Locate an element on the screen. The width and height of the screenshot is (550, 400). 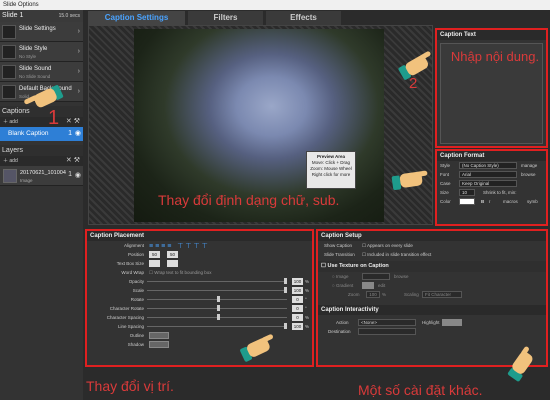
character-spacing-slider is located at coordinates (217, 317).